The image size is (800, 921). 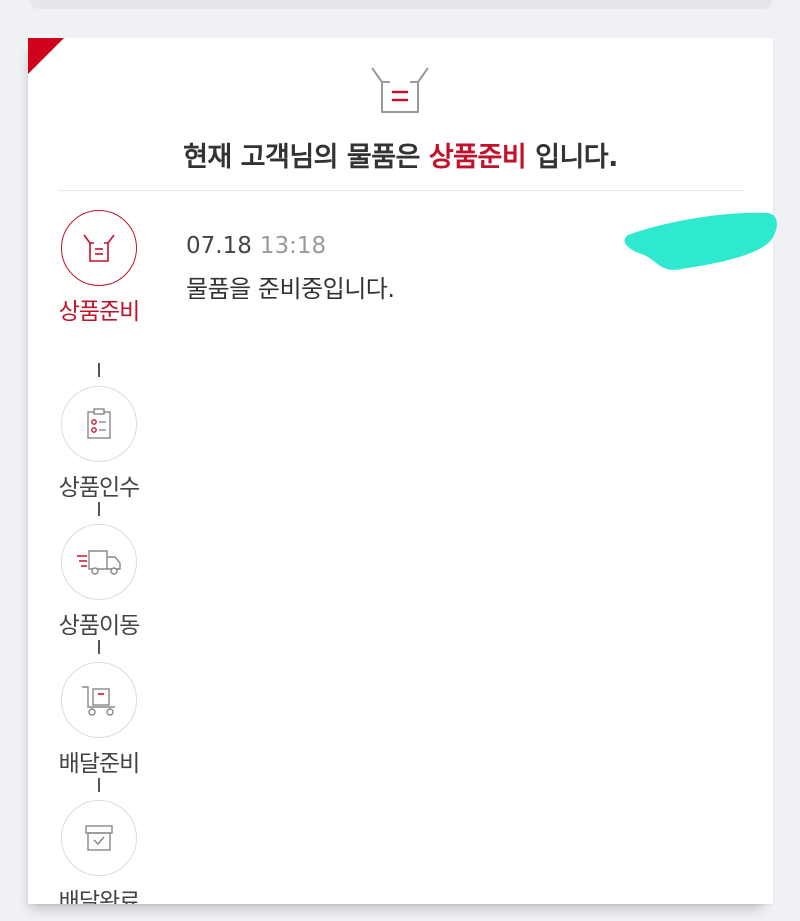 What do you see at coordinates (99, 626) in the screenshot?
I see `step-label: 상품이동` at bounding box center [99, 626].